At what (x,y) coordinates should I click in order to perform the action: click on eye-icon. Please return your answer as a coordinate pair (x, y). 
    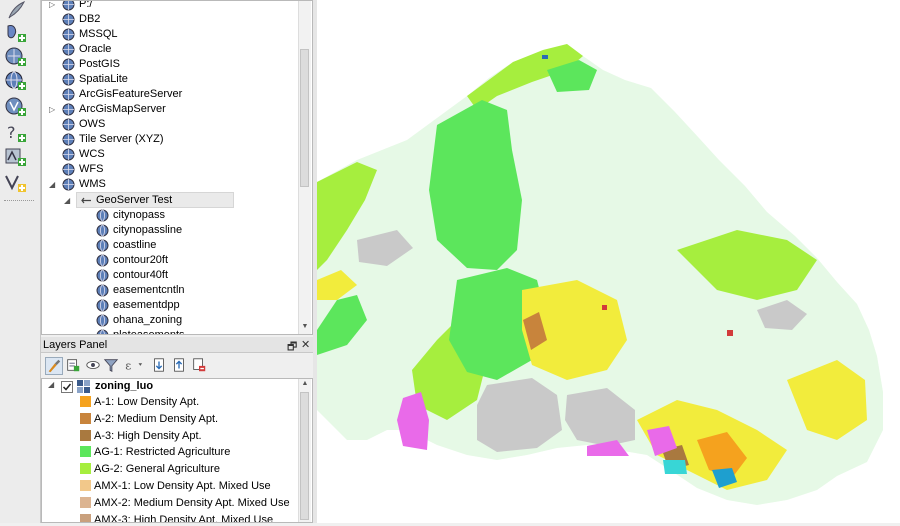
    Looking at the image, I should click on (93, 365).